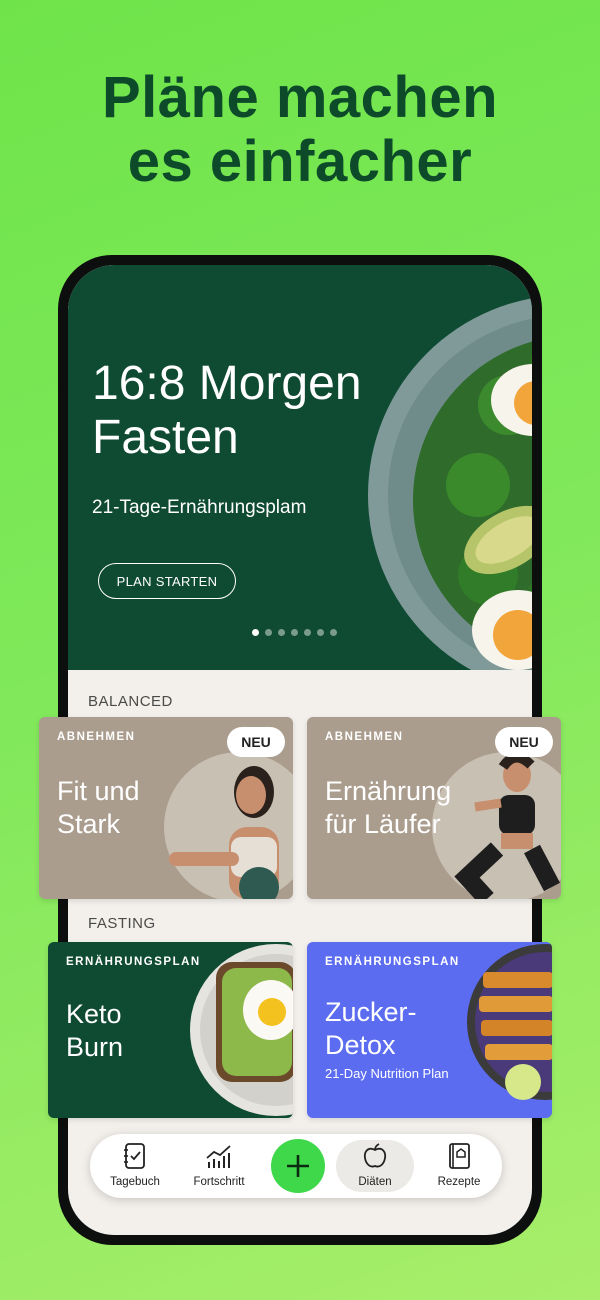 This screenshot has height=1300, width=600. I want to click on hero-title-line-1: 16:8 Morgen, so click(227, 383).